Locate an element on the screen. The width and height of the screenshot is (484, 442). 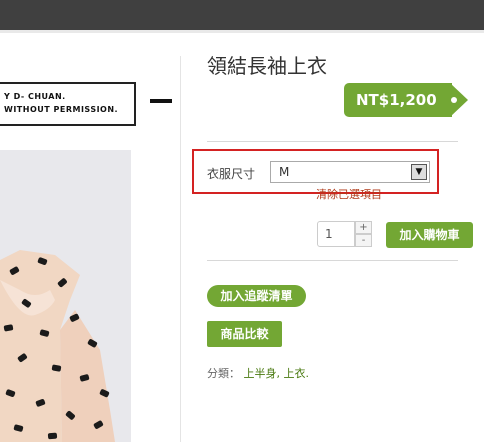
add-to-wishlist-button: 加入追蹤清單 is located at coordinates (256, 296).